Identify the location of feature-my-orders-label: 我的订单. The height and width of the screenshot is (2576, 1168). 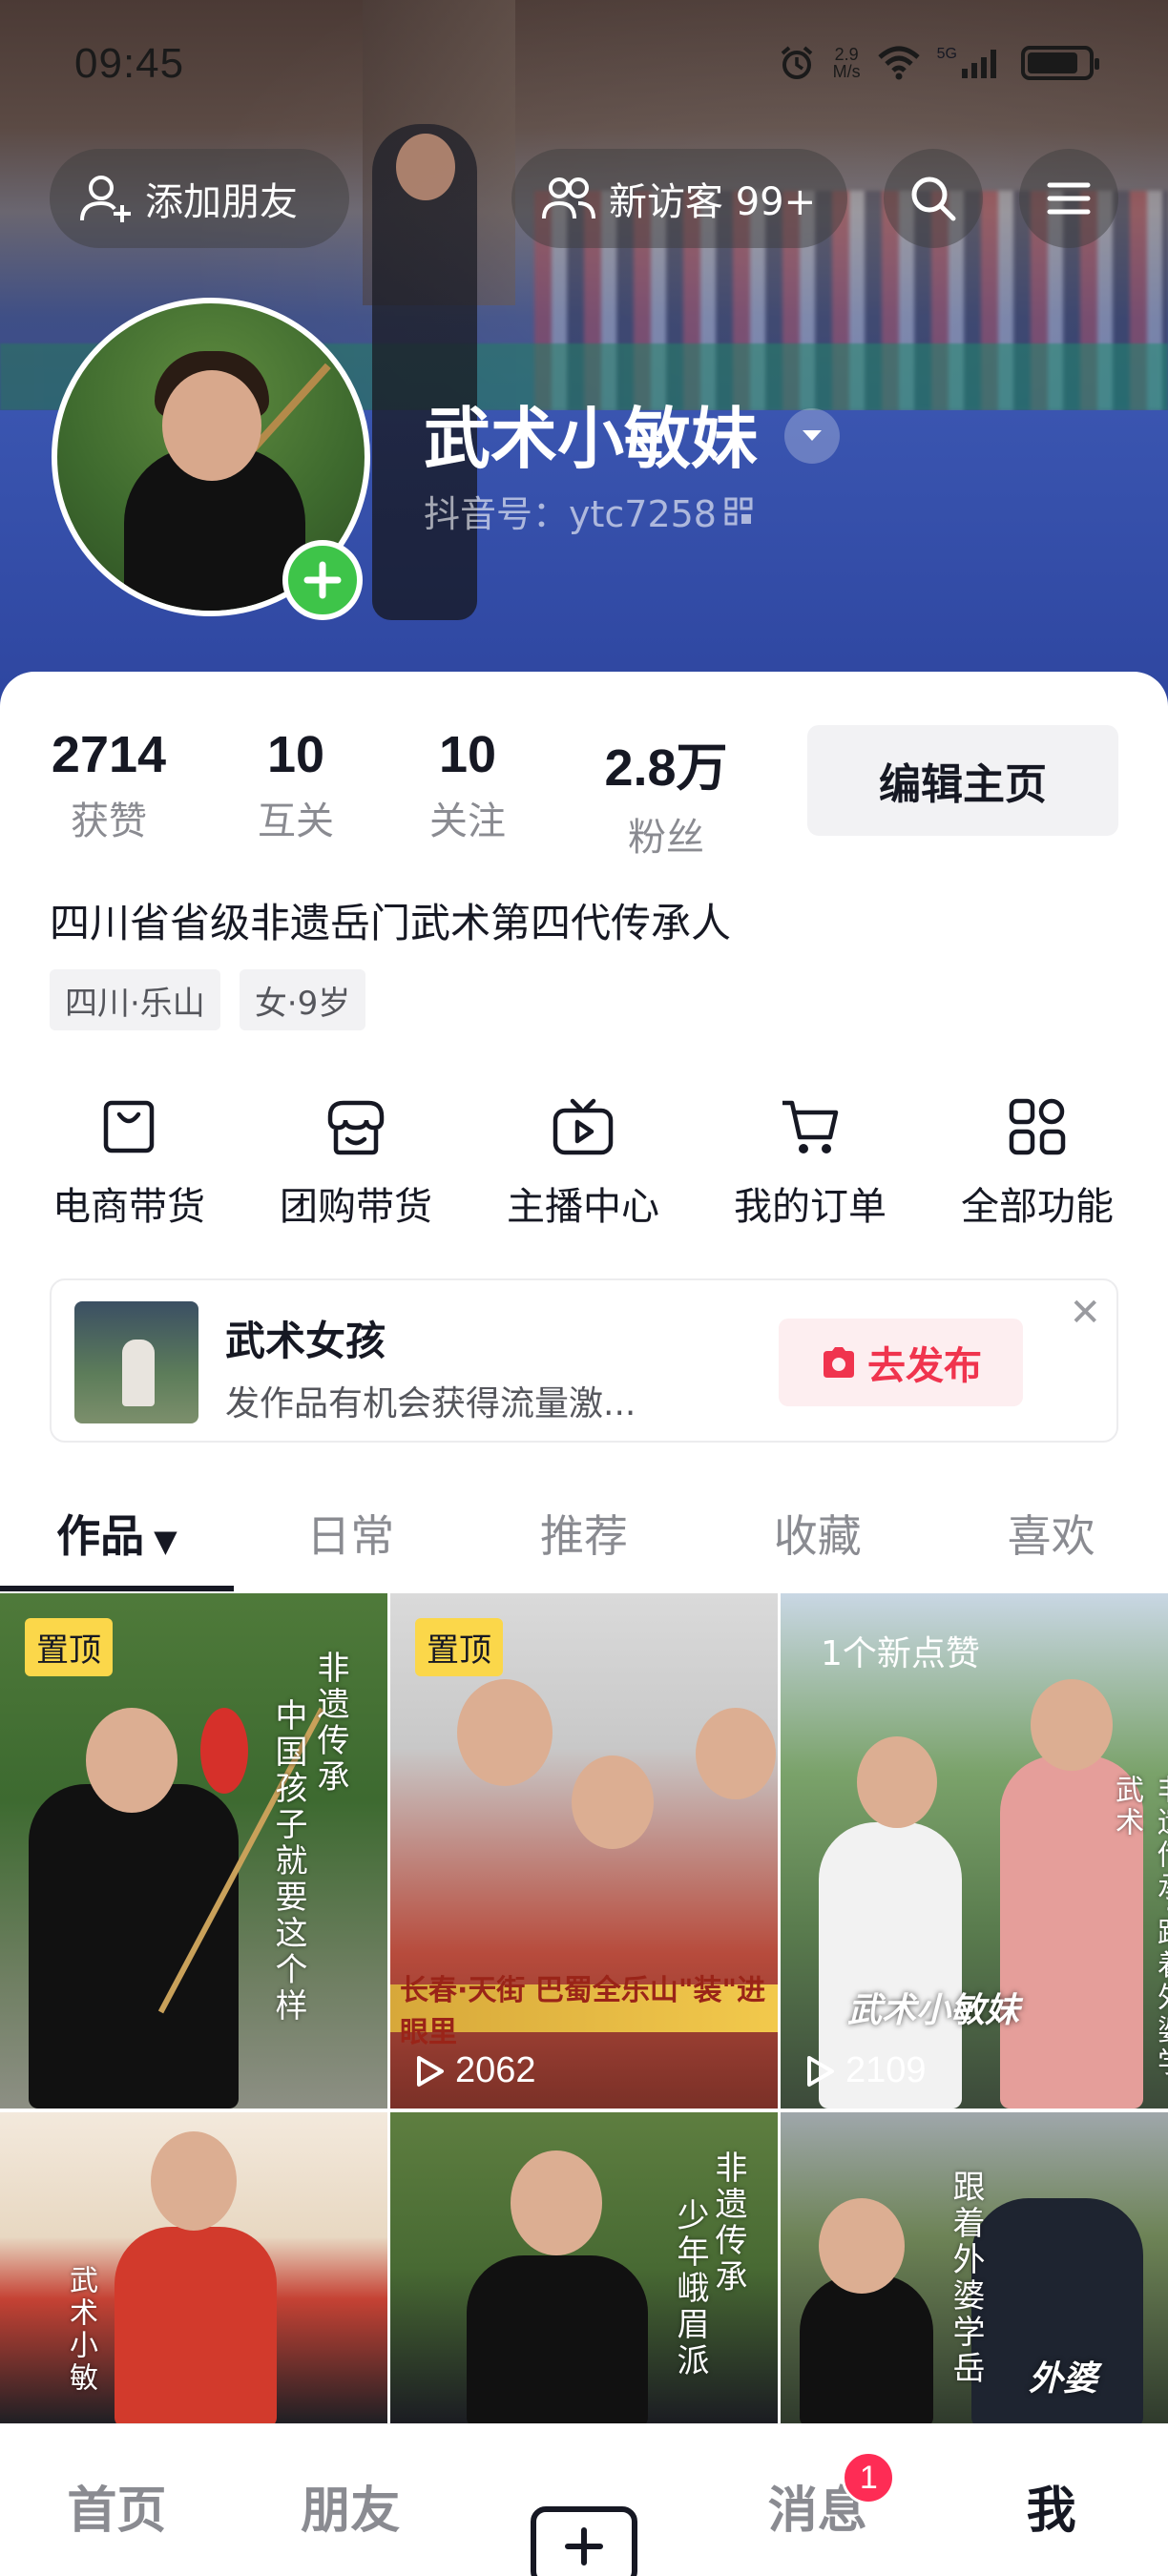
(810, 1207).